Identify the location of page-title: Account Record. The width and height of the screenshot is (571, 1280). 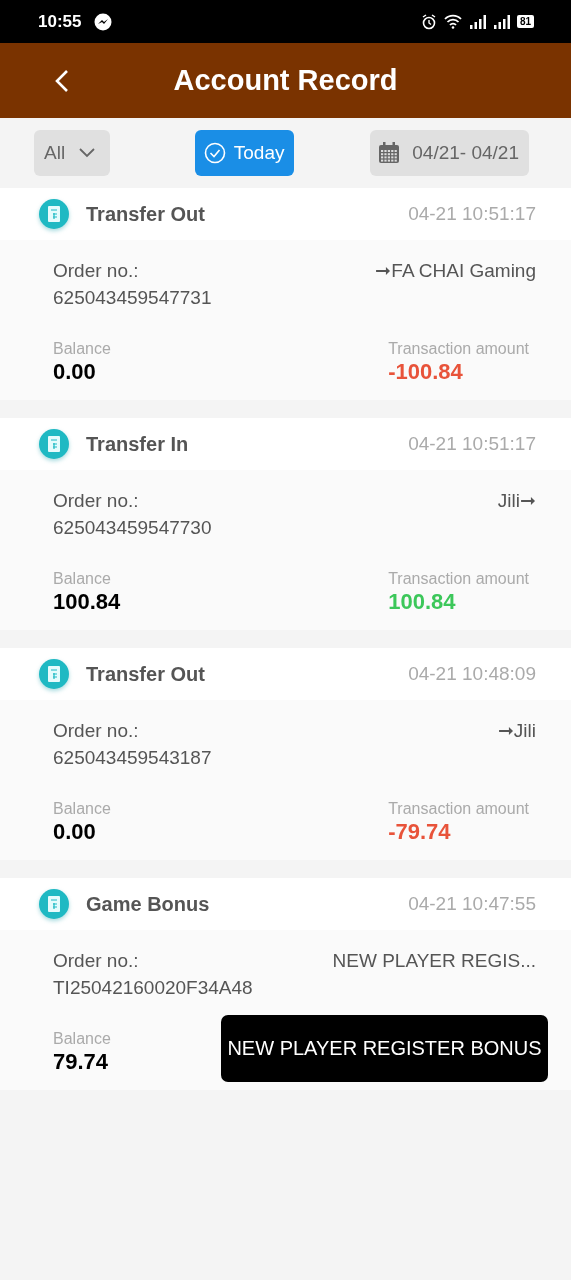
(285, 80).